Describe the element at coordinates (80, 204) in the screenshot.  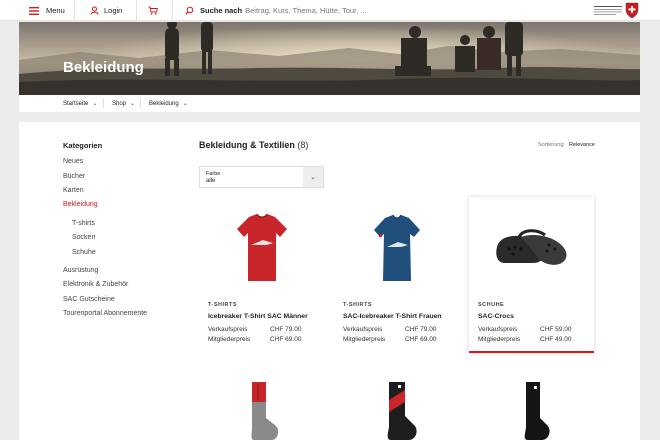
I see `sidebar-item-bekleidung: Bekleidung` at that location.